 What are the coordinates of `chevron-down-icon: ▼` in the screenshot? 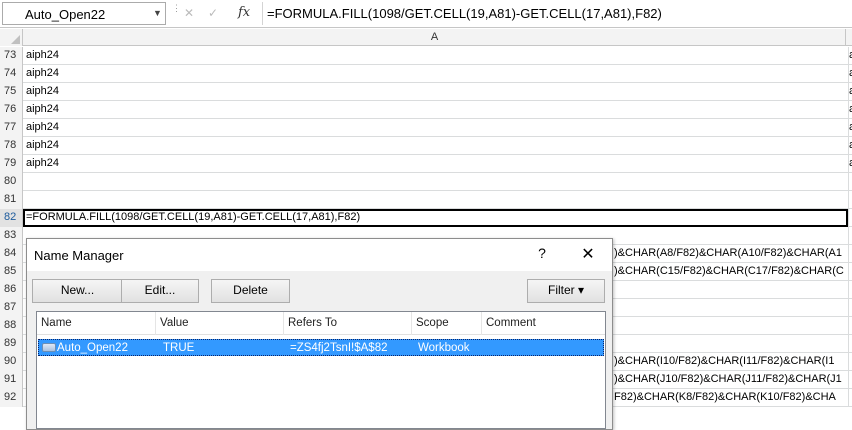 It's located at (157, 13).